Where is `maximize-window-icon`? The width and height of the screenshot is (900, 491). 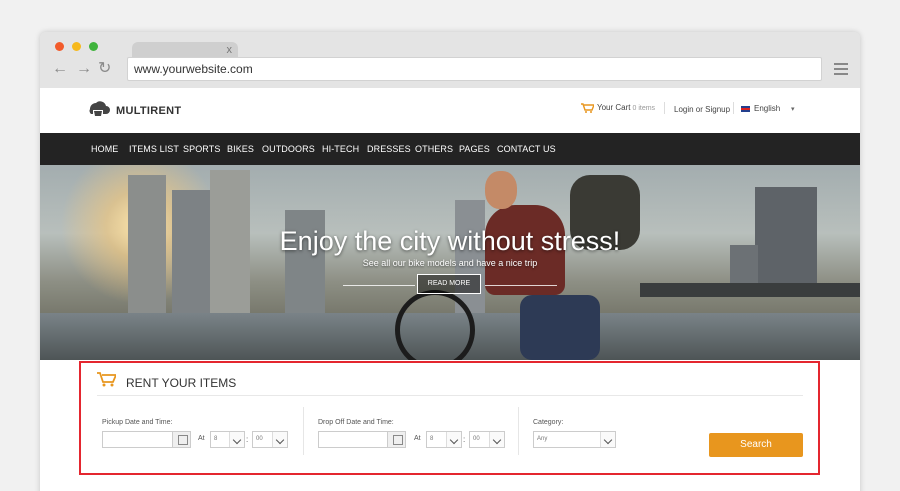 maximize-window-icon is located at coordinates (93, 46).